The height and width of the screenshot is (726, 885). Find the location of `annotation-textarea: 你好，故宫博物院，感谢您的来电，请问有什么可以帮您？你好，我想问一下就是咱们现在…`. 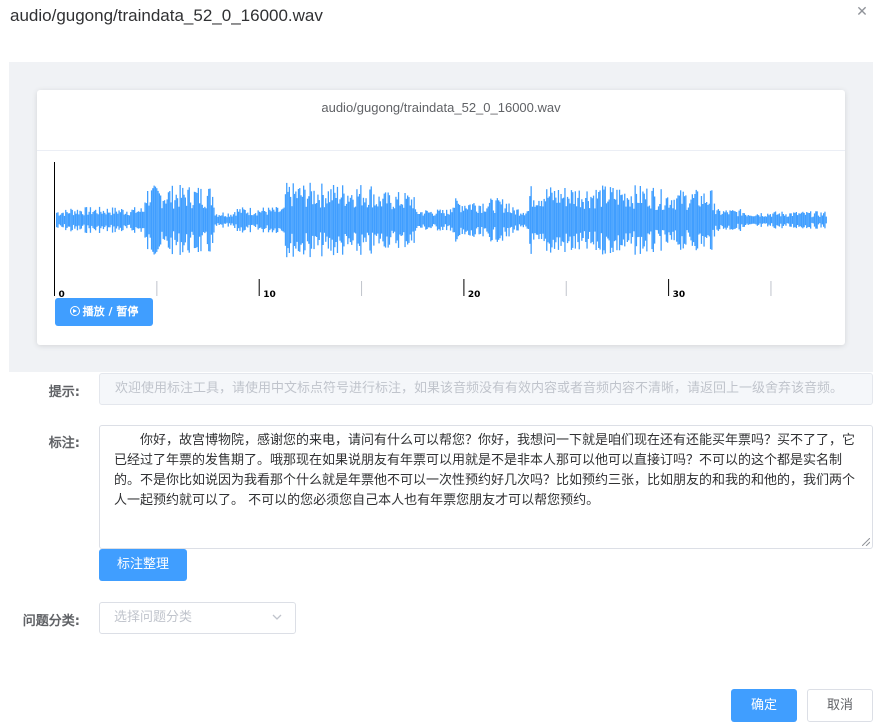

annotation-textarea: 你好，故宫博物院，感谢您的来电，请问有什么可以帮您？你好，我想问一下就是咱们现在… is located at coordinates (486, 487).